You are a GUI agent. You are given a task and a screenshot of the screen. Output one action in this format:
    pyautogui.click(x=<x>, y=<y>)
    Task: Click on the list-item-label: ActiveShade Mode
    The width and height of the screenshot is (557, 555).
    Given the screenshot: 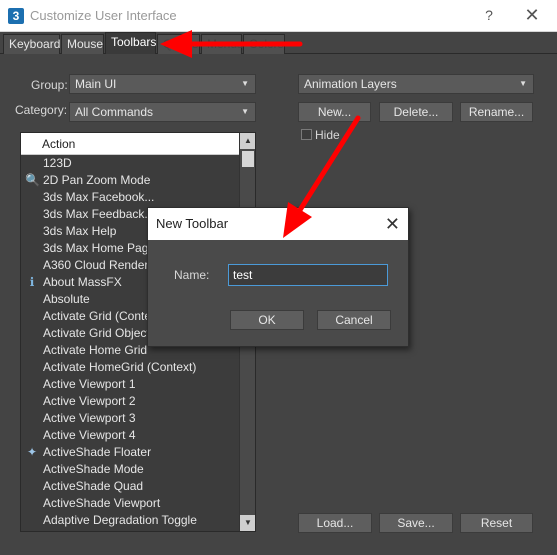 What is the action you would take?
    pyautogui.click(x=93, y=469)
    